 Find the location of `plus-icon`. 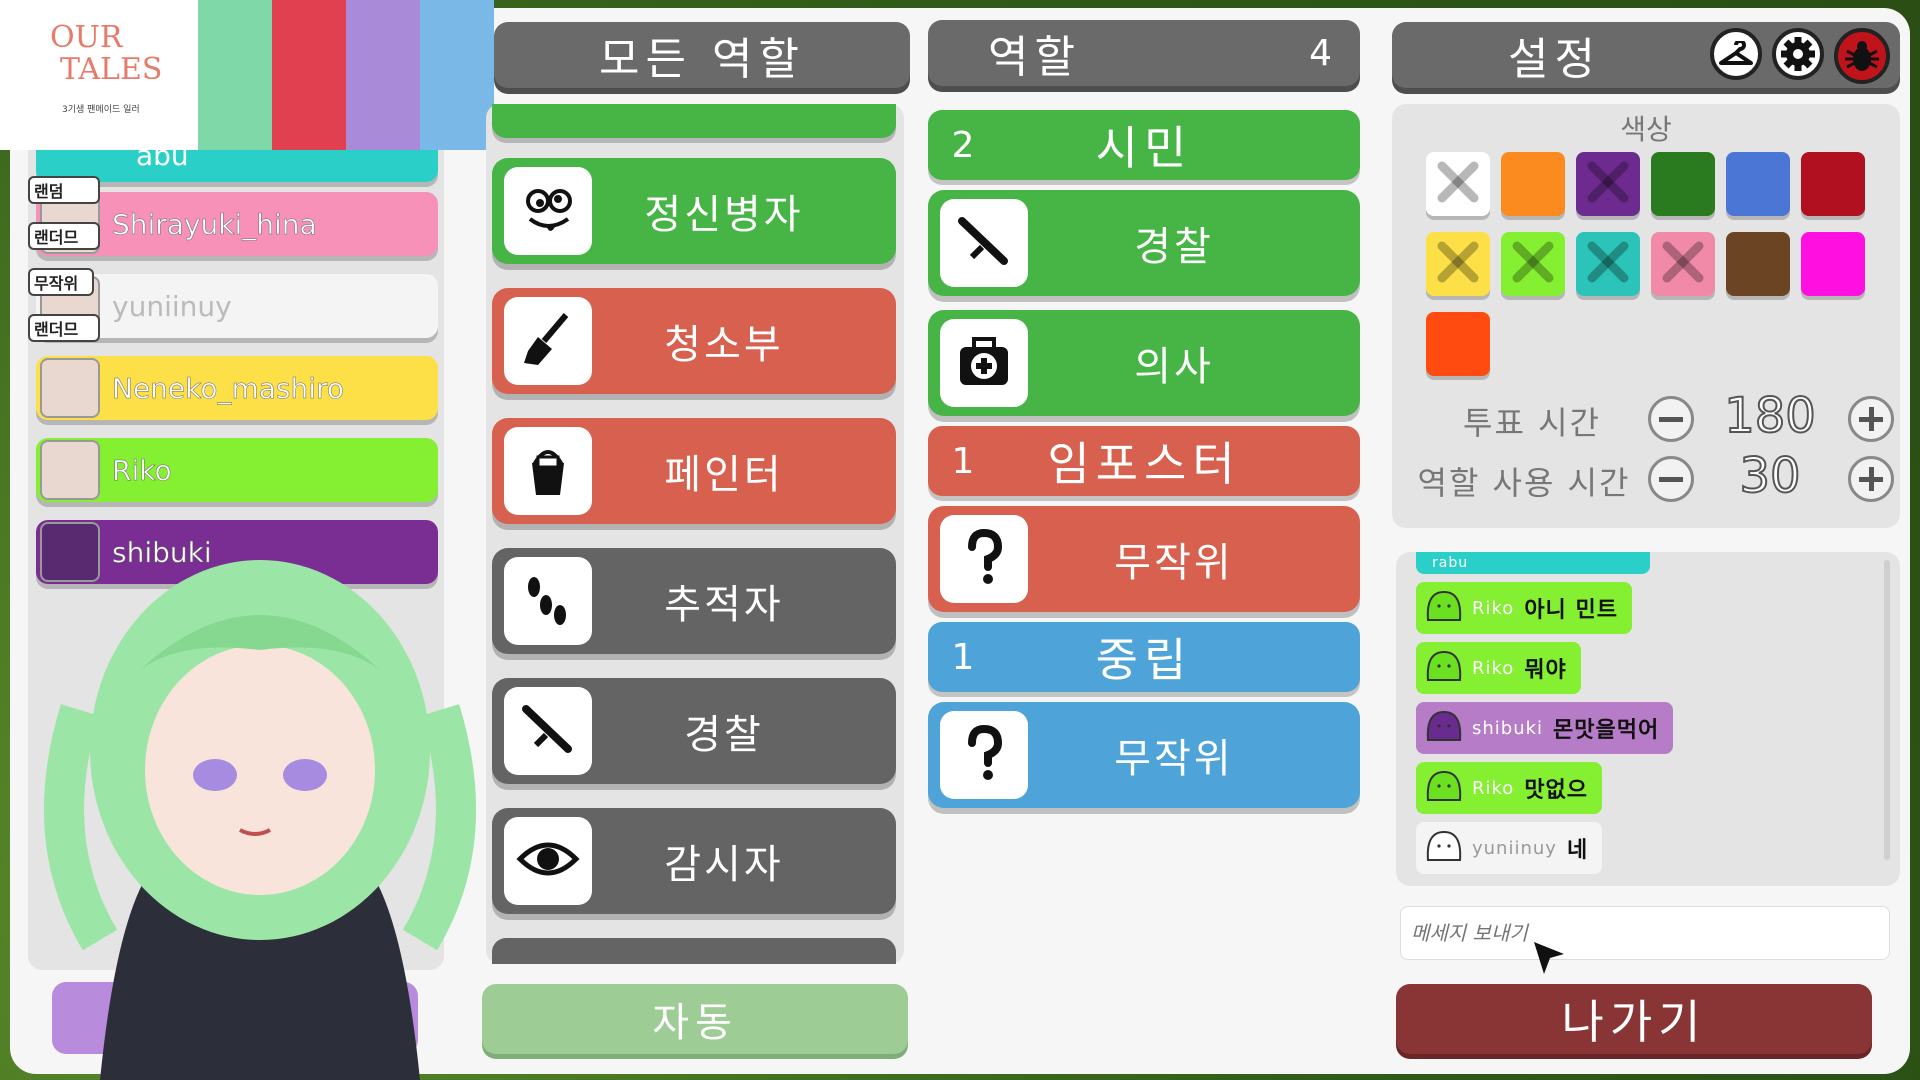

plus-icon is located at coordinates (1871, 479).